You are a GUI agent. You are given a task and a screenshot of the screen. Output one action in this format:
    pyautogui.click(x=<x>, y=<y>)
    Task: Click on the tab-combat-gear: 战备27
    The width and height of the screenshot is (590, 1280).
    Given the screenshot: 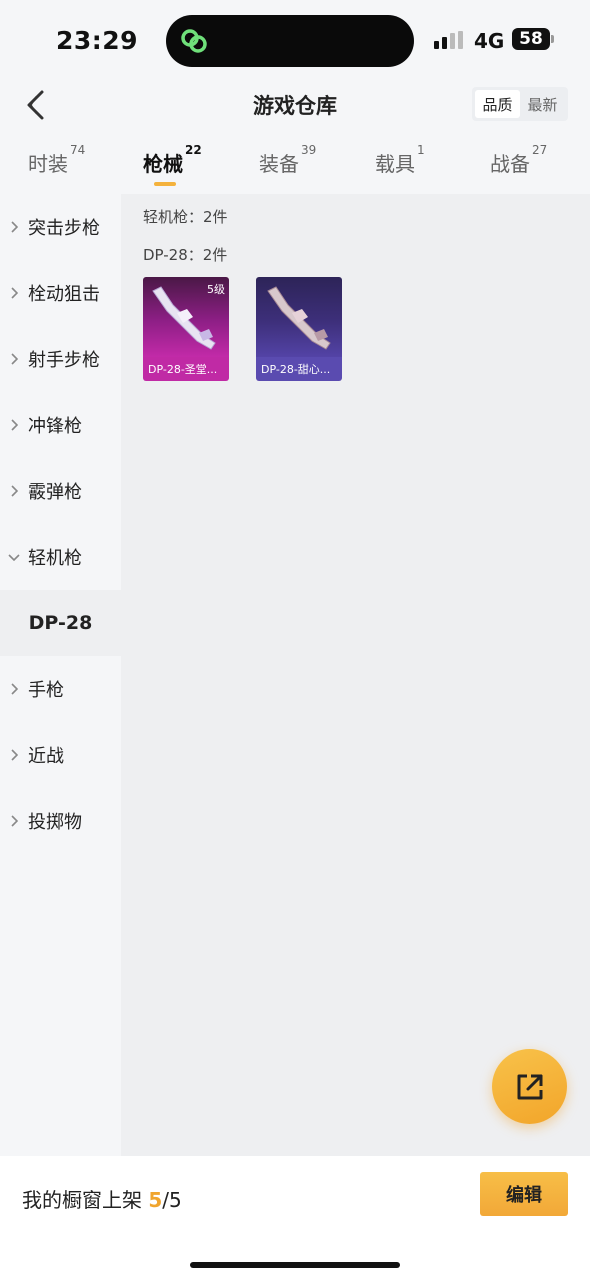 What is the action you would take?
    pyautogui.click(x=518, y=160)
    